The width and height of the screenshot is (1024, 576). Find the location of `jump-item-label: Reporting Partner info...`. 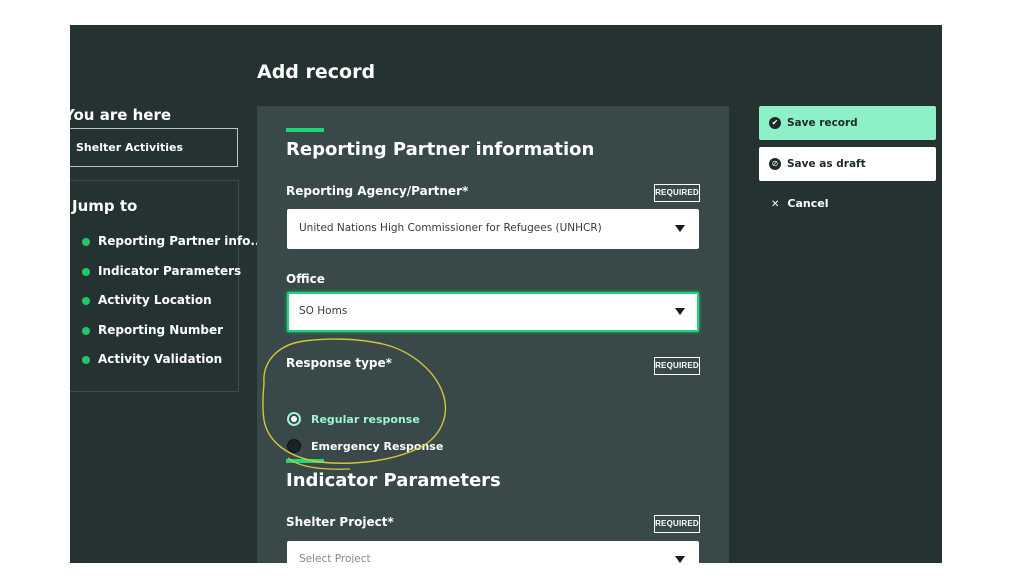

jump-item-label: Reporting Partner info... is located at coordinates (181, 241).